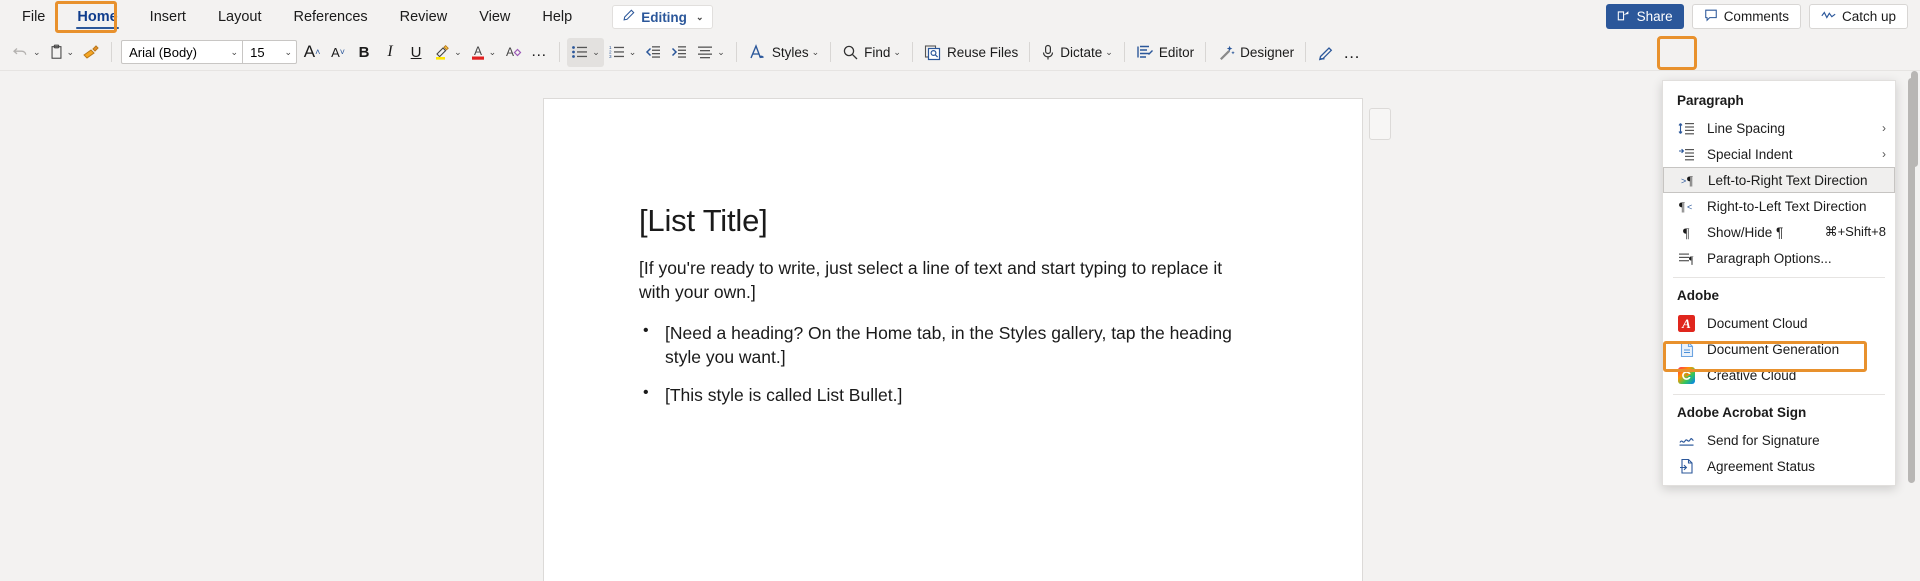 The image size is (1920, 581). What do you see at coordinates (1911, 280) in the screenshot?
I see `menu-scrollbar-thumb` at bounding box center [1911, 280].